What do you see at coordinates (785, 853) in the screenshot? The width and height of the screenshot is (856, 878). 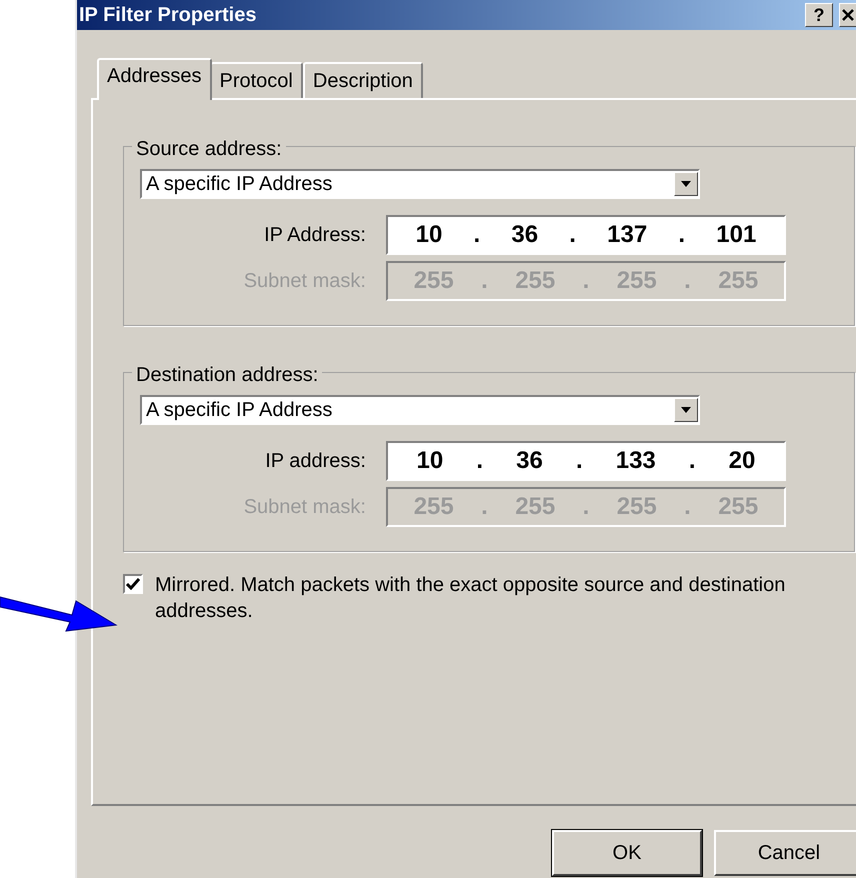 I see `dialog-button: Cancel` at bounding box center [785, 853].